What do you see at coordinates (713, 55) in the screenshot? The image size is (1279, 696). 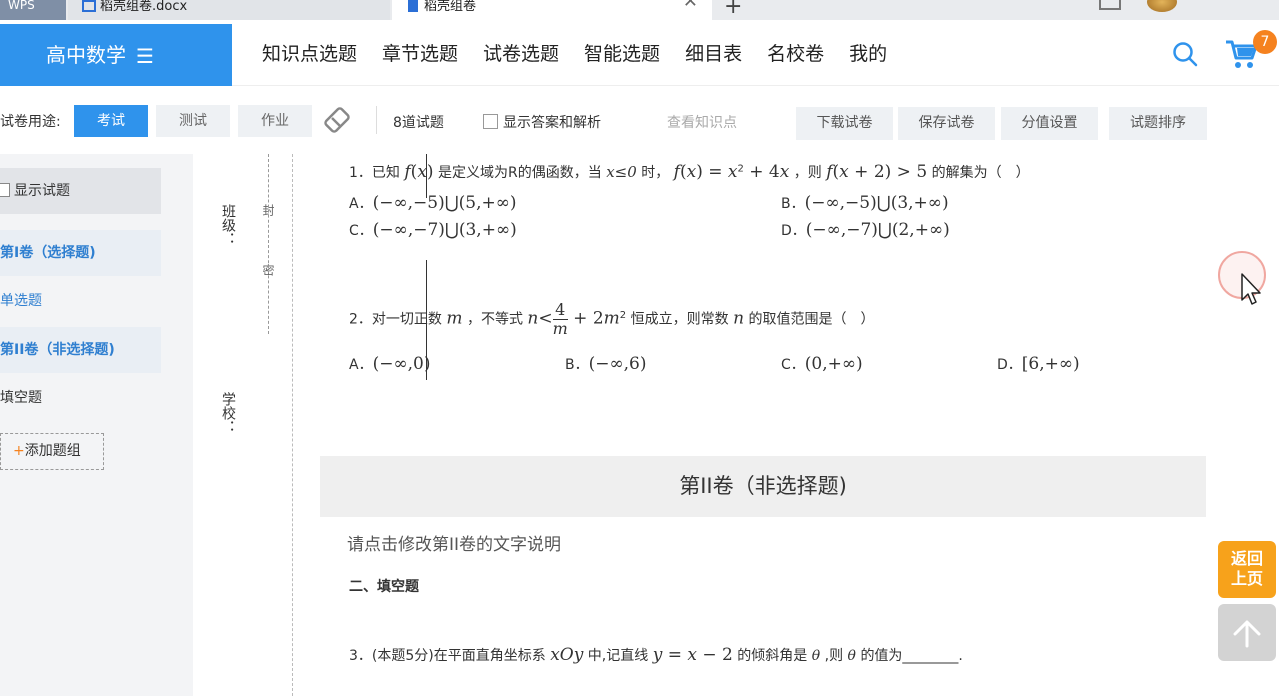 I see `nav-detail-table: 细目表` at bounding box center [713, 55].